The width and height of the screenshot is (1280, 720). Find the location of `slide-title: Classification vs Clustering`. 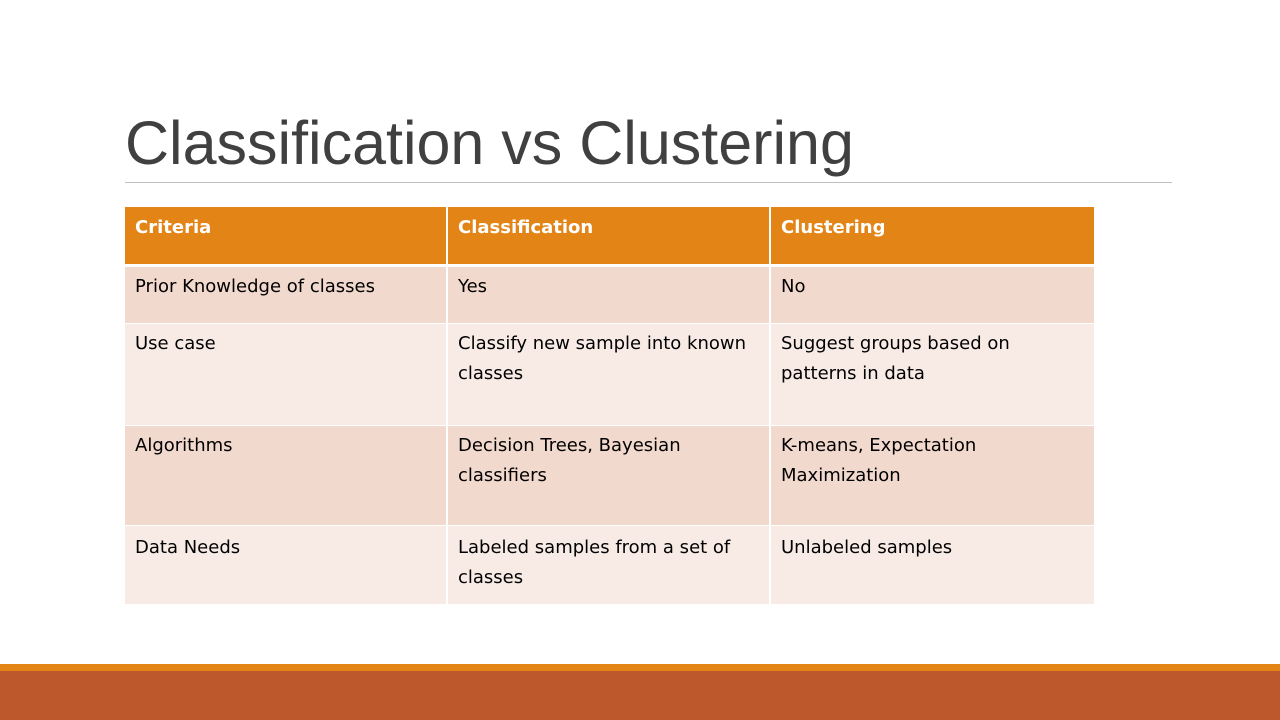

slide-title: Classification vs Clustering is located at coordinates (489, 143).